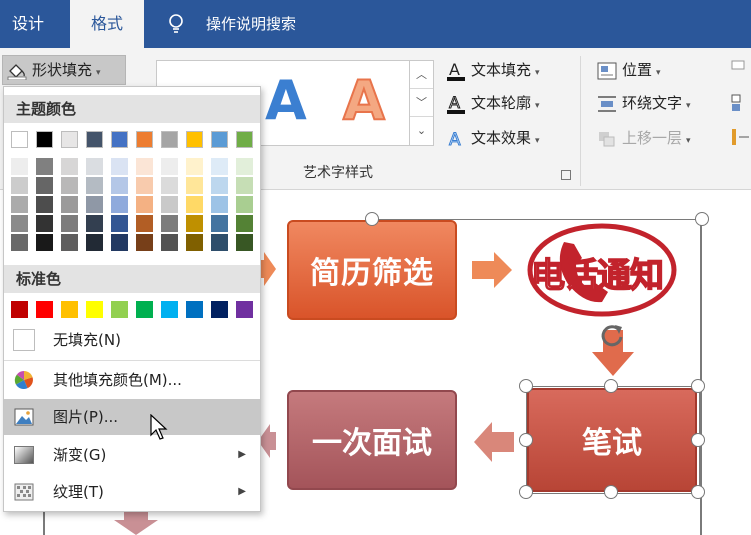 The height and width of the screenshot is (535, 751). What do you see at coordinates (698, 440) in the screenshot?
I see `resize-handle-e` at bounding box center [698, 440].